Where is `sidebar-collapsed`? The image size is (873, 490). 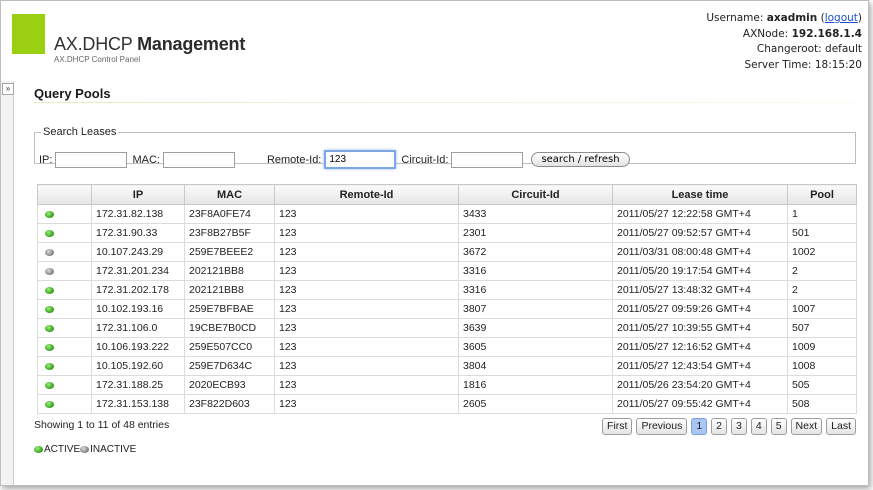 sidebar-collapsed is located at coordinates (7, 283).